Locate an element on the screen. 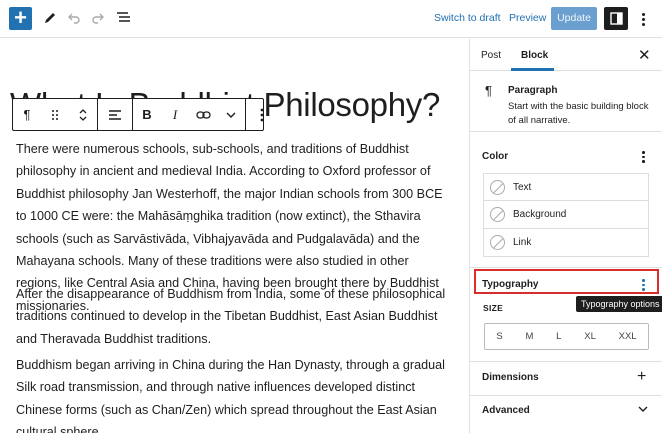  drag-handle-icon is located at coordinates (55, 114).